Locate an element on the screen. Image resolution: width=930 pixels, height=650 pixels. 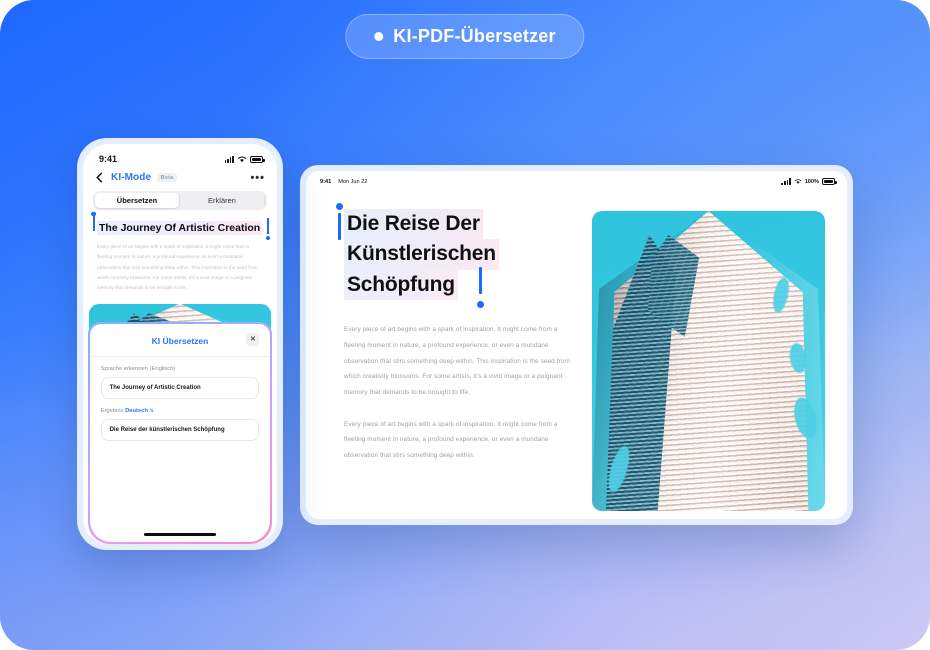
page-title-badge: KI-PDF-Übersetzer is located at coordinates (465, 36).